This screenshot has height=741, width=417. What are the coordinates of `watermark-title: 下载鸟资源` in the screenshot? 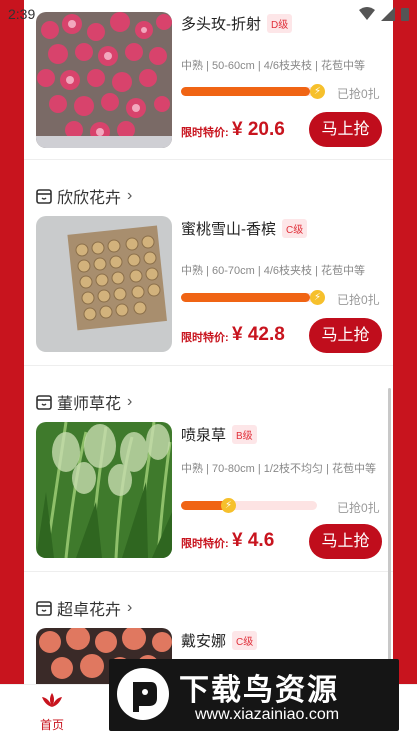 It's located at (259, 690).